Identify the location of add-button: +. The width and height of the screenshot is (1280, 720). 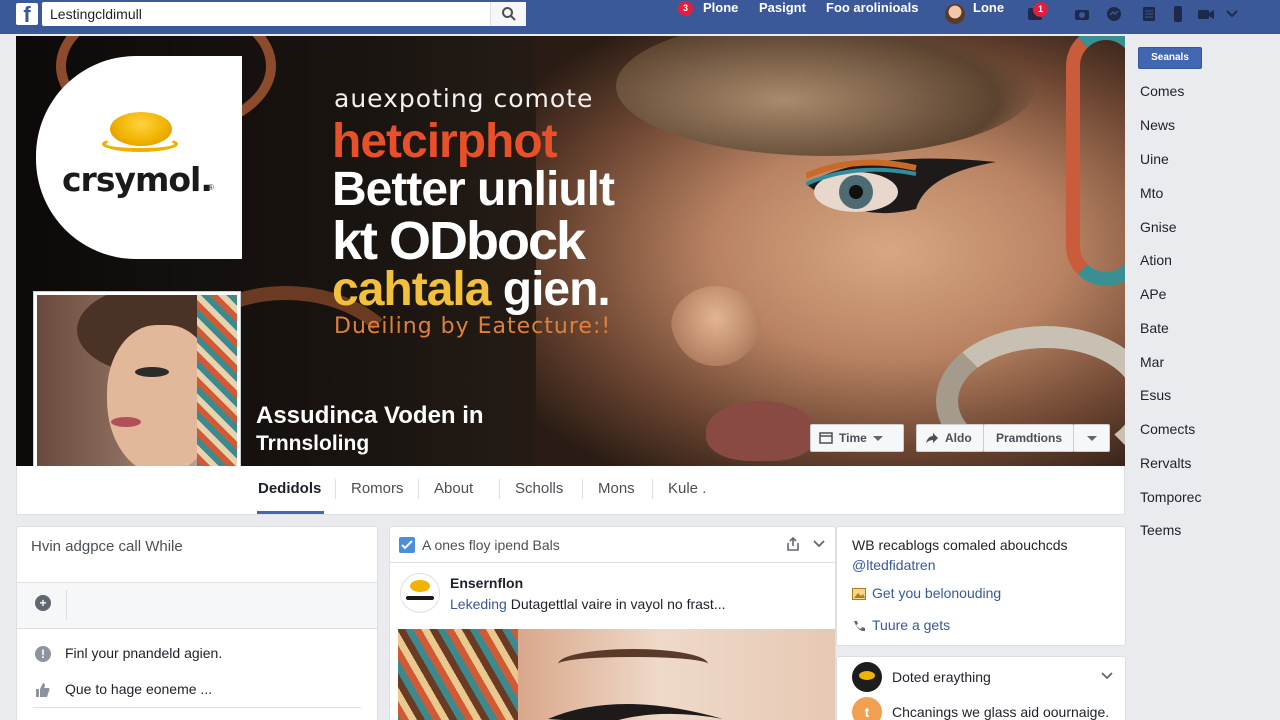
(50, 605).